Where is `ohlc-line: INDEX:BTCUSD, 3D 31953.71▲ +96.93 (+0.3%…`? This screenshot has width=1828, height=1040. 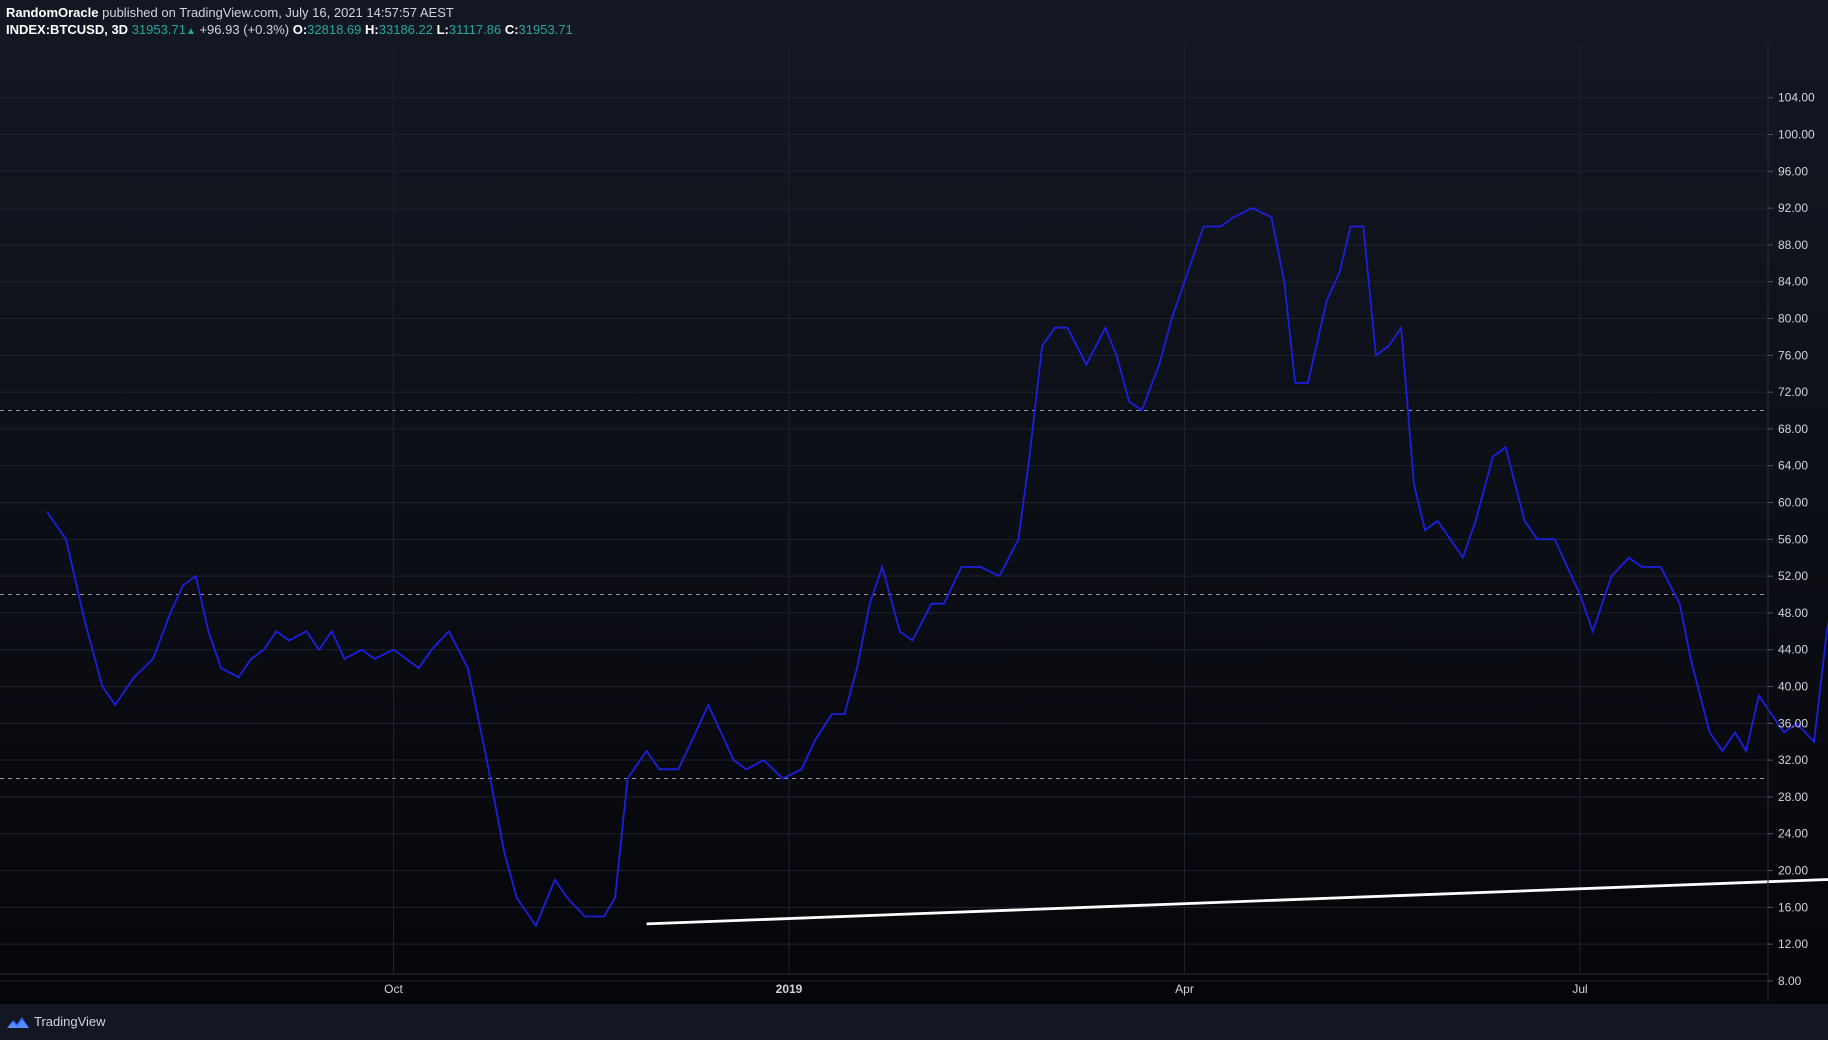 ohlc-line: INDEX:BTCUSD, 3D 31953.71▲ +96.93 (+0.3%… is located at coordinates (289, 29).